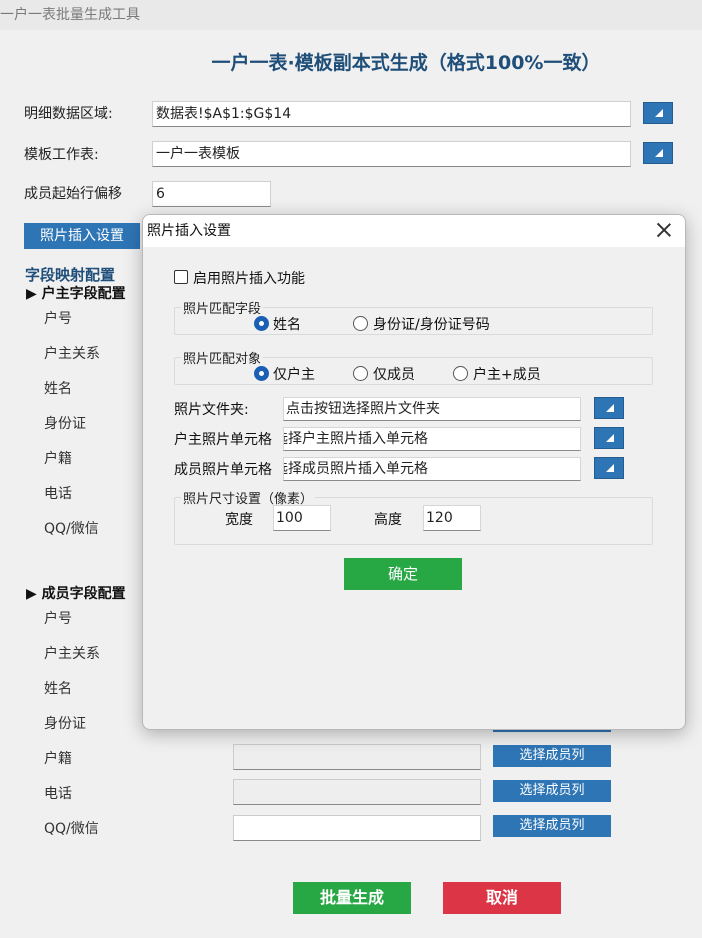 This screenshot has width=702, height=938. Describe the element at coordinates (181, 277) in the screenshot. I see `enable-photo-checkbox` at that location.